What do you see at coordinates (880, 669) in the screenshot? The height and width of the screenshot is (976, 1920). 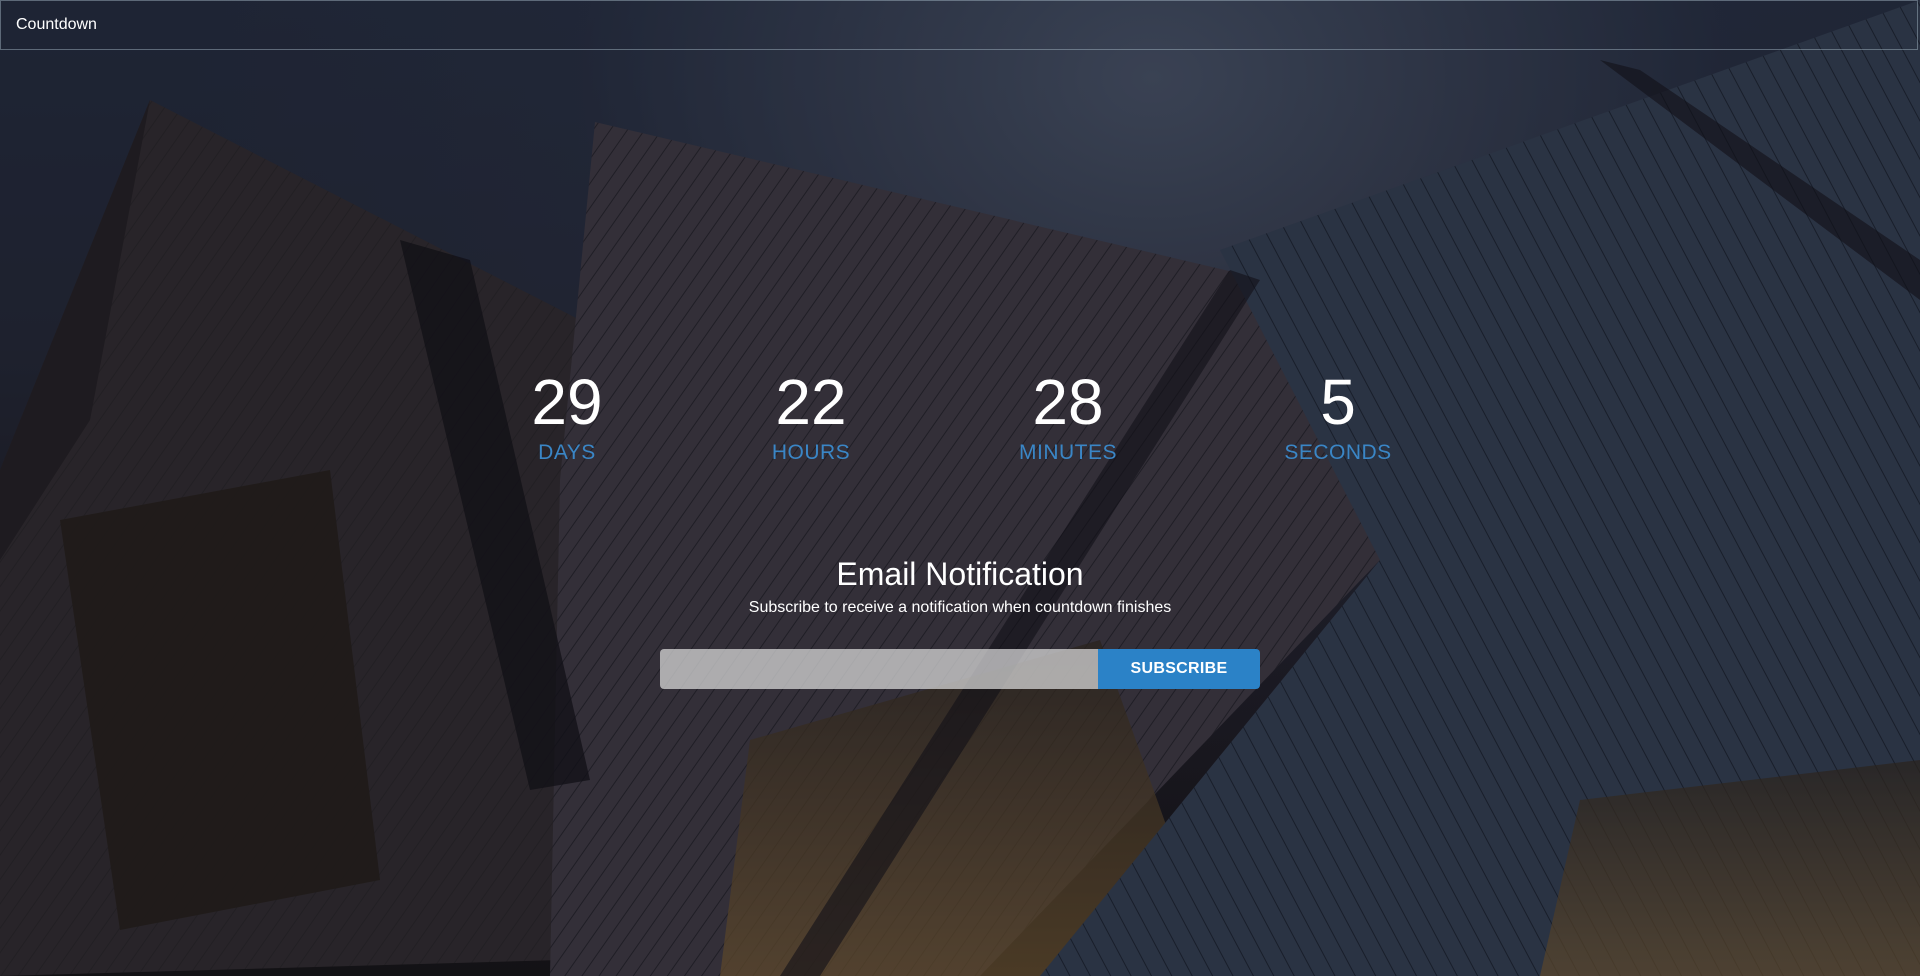 I see `email-input` at bounding box center [880, 669].